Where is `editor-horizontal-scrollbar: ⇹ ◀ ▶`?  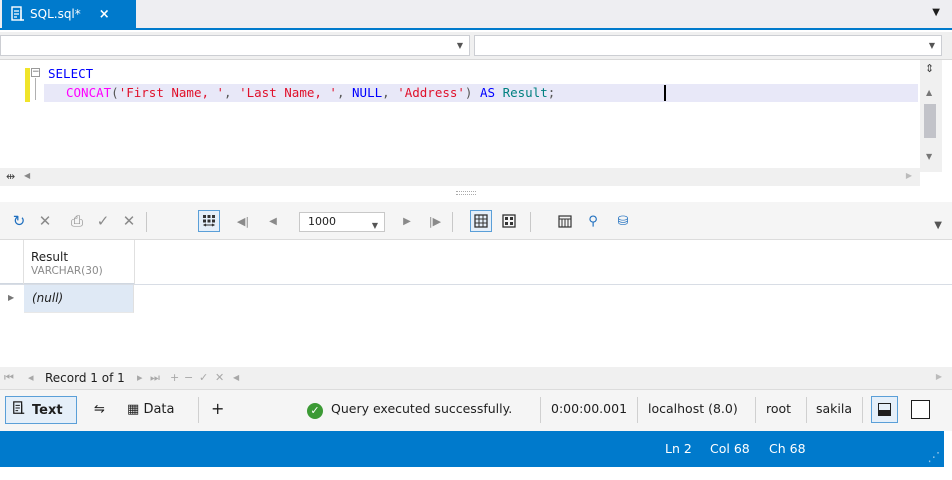
editor-horizontal-scrollbar: ⇹ ◀ ▶ is located at coordinates (460, 177).